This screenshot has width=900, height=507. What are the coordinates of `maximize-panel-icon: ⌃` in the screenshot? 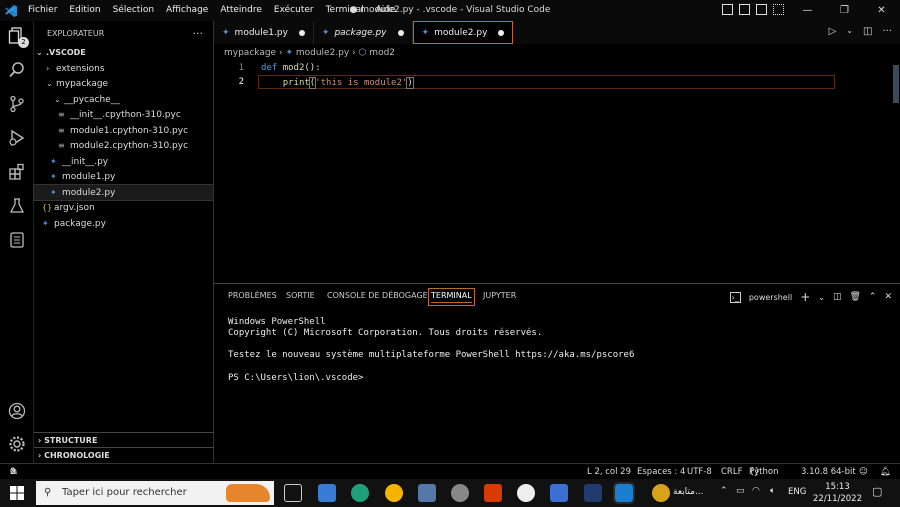 It's located at (873, 297).